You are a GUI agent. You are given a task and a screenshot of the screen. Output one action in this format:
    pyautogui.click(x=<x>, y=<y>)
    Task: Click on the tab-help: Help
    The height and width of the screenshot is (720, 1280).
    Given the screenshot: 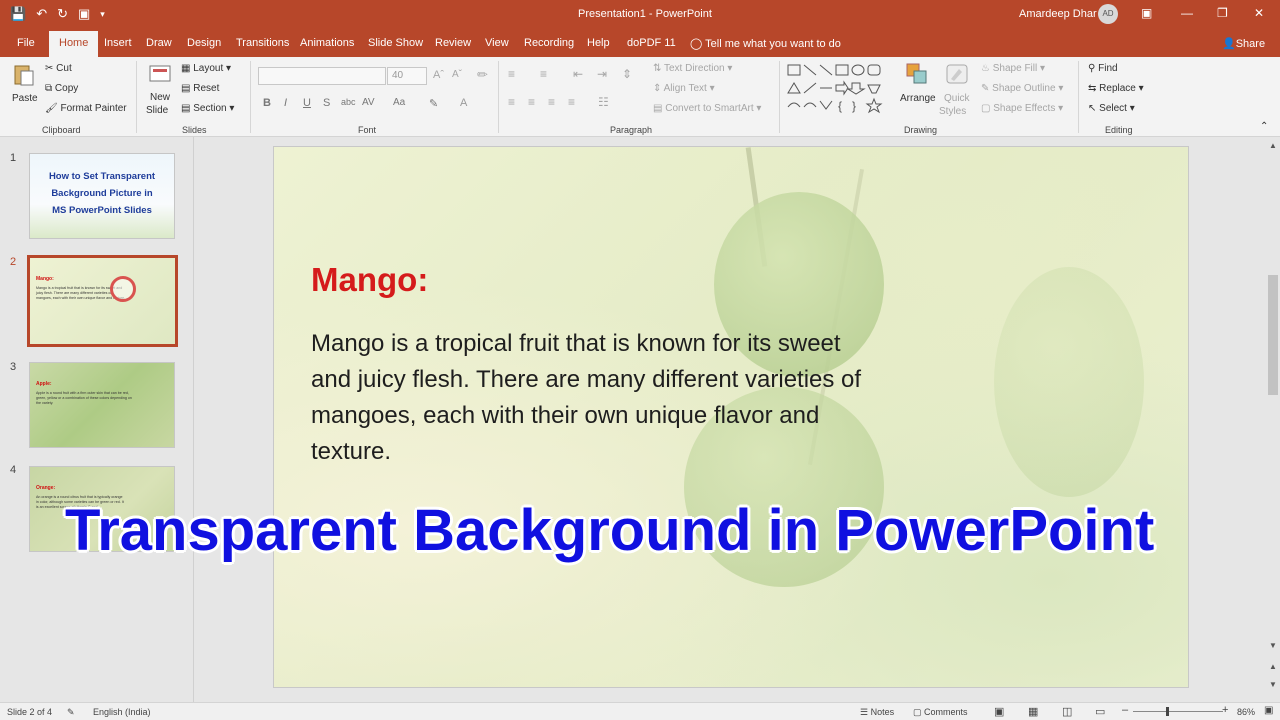 What is the action you would take?
    pyautogui.click(x=598, y=43)
    